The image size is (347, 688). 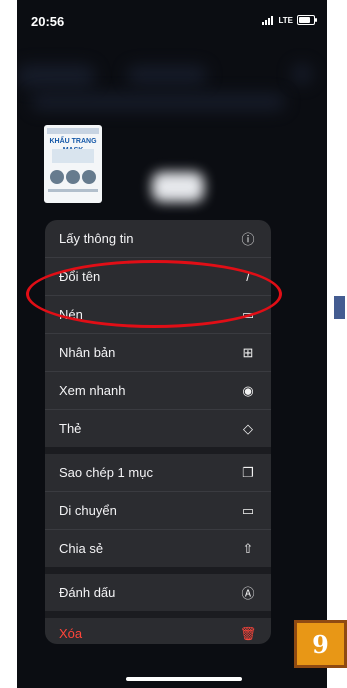 What do you see at coordinates (172, 26) in the screenshot?
I see `status-bar: 20:56 LTE` at bounding box center [172, 26].